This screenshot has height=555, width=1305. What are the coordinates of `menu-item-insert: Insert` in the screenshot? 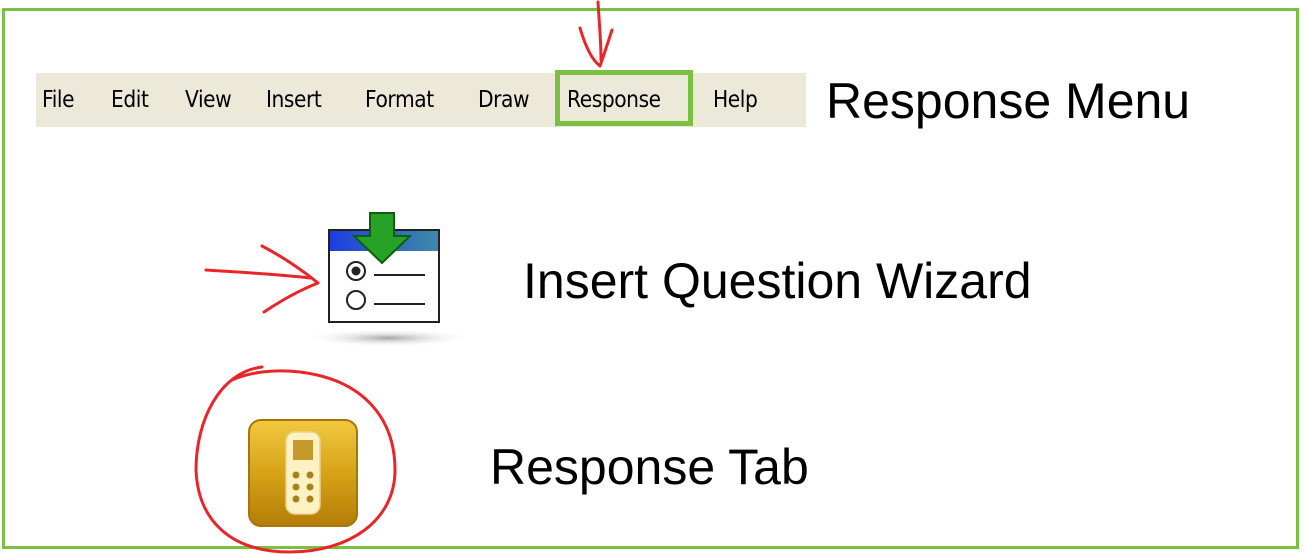 It's located at (294, 100).